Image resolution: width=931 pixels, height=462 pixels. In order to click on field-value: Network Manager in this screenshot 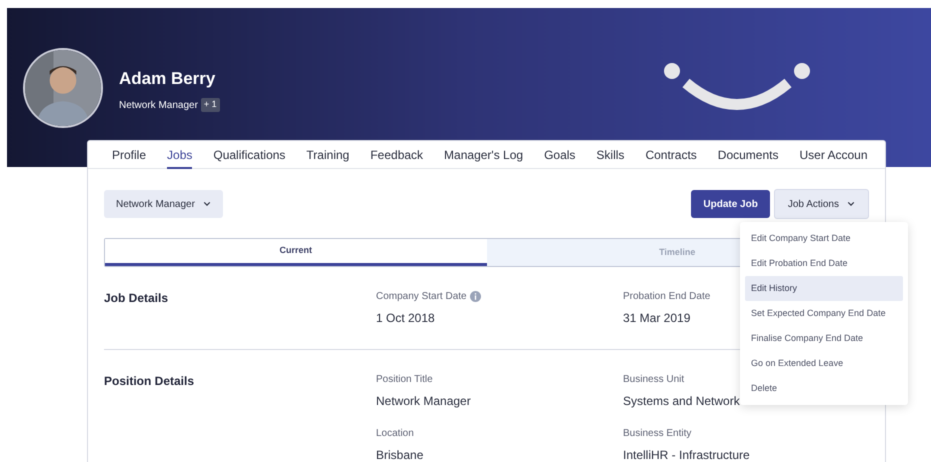, I will do `click(423, 401)`.